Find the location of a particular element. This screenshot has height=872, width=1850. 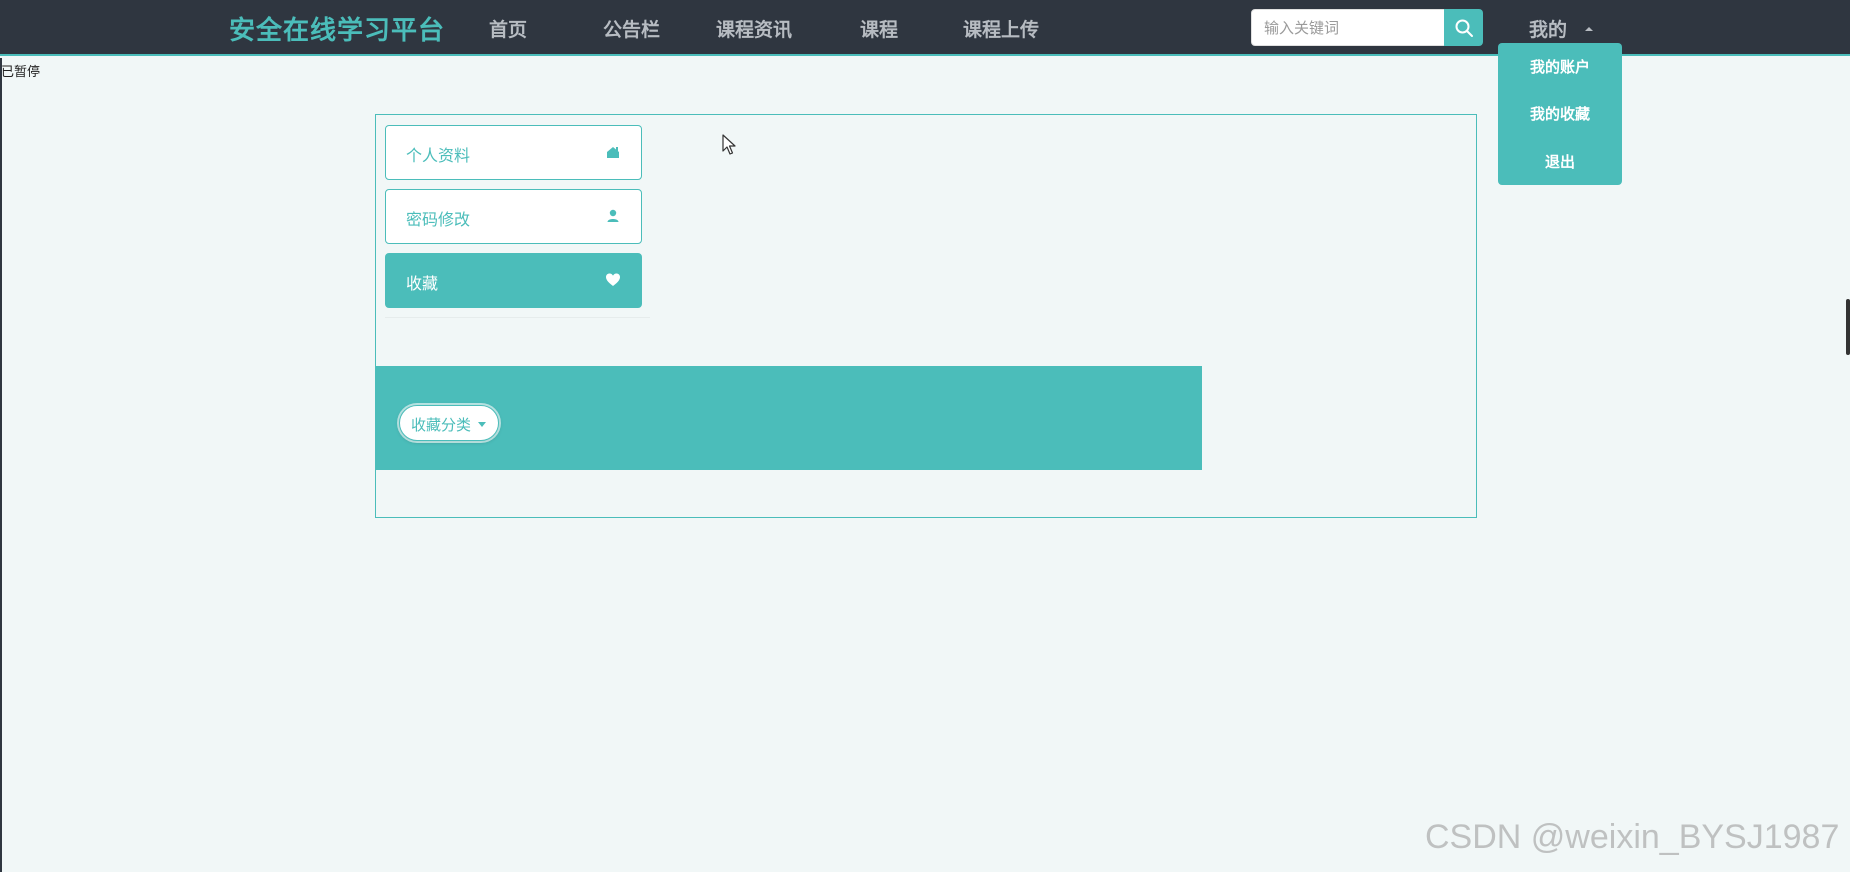

dropdown-item-logout: 退出 is located at coordinates (1560, 161).